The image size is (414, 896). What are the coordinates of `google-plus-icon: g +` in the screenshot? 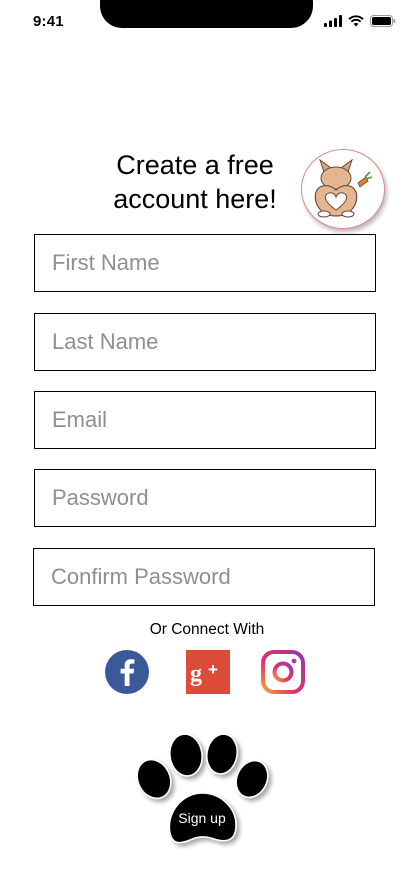 It's located at (208, 672).